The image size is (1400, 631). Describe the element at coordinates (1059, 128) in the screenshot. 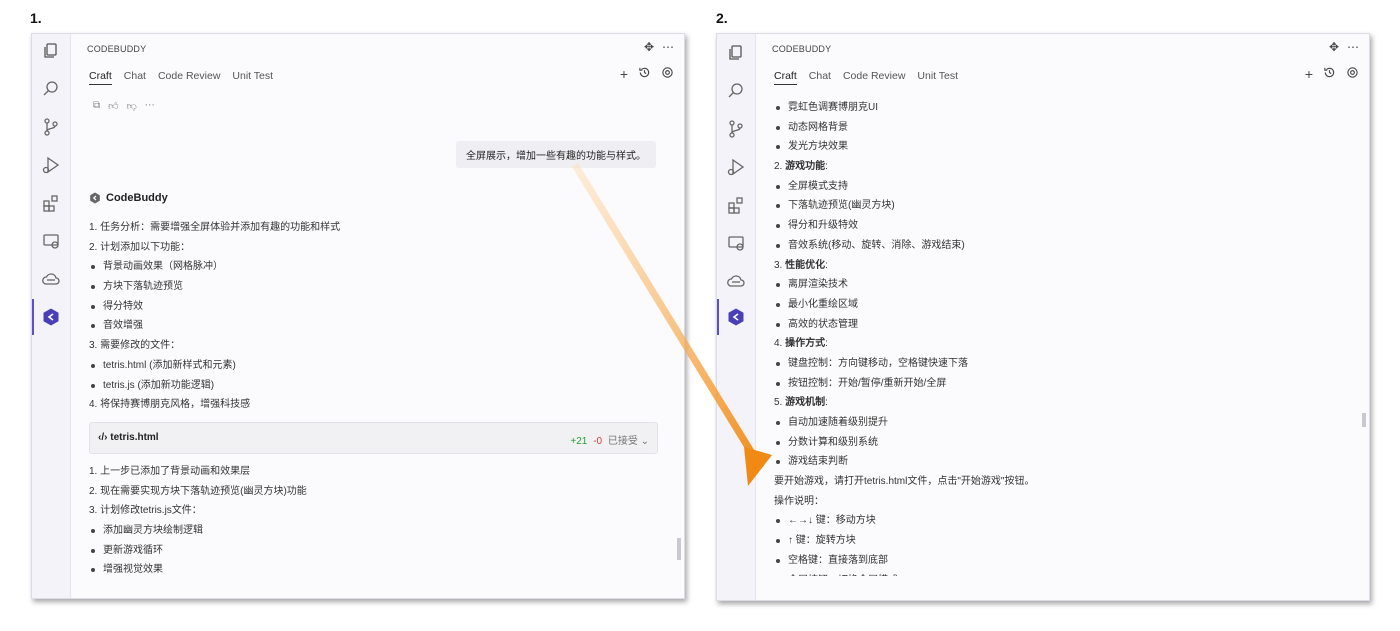

I see `bullet-item: 动态网格背景` at that location.